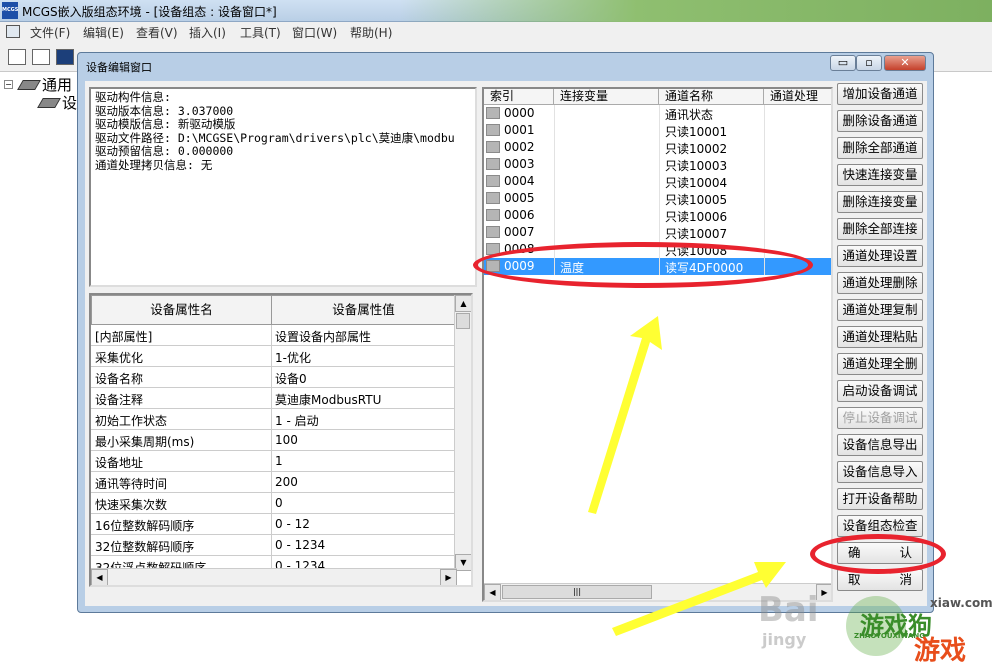  Describe the element at coordinates (687, 476) in the screenshot. I see `annotation-arrows` at that location.